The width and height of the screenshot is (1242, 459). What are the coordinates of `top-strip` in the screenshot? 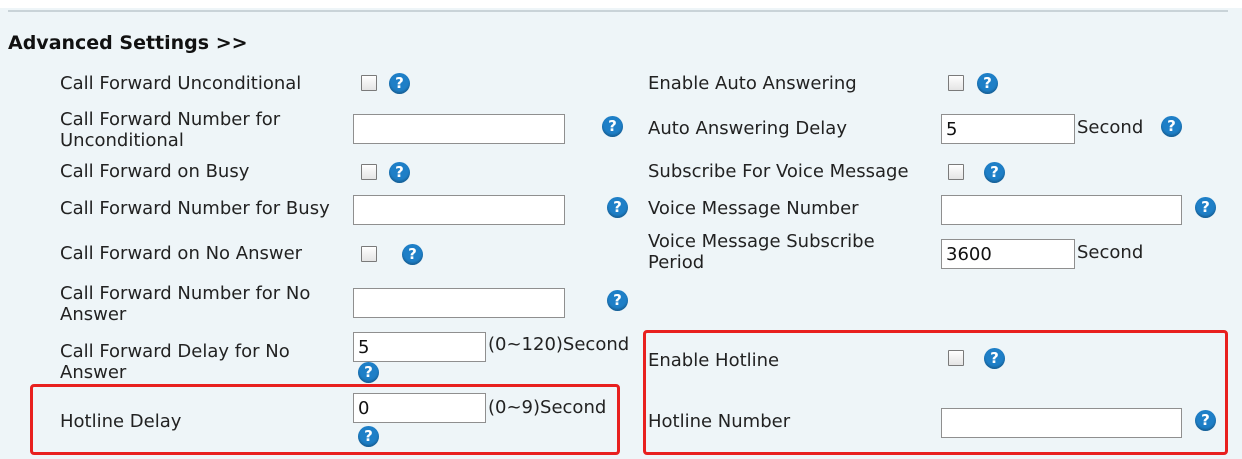 It's located at (621, 4).